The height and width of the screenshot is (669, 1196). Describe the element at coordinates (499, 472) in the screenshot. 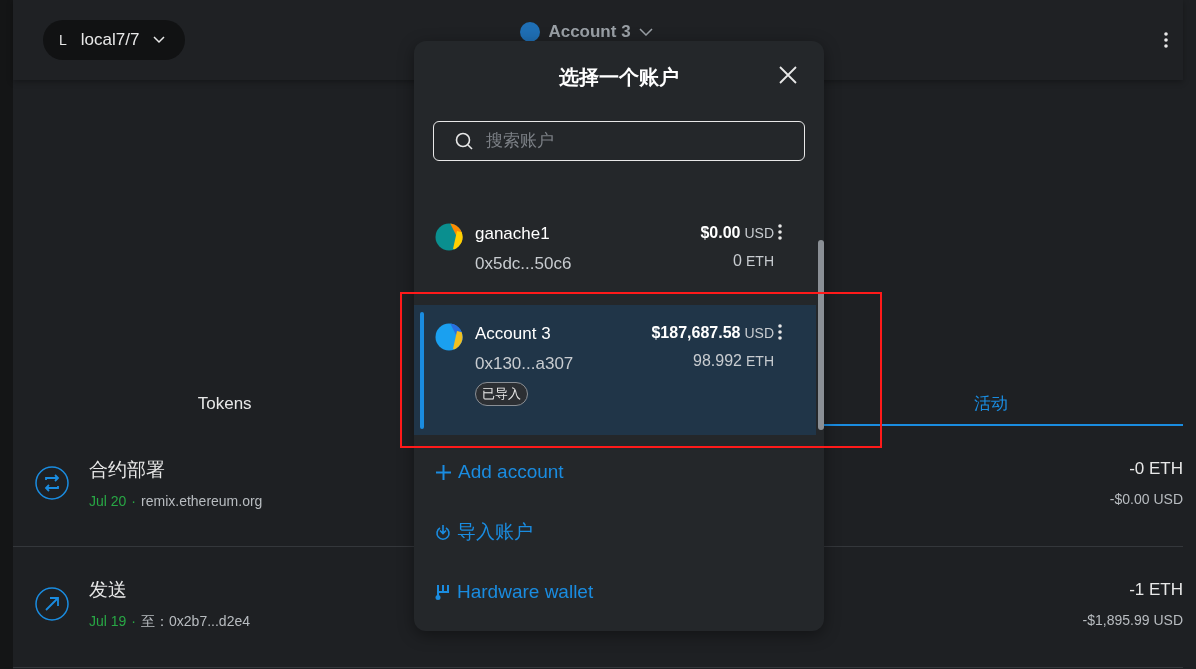

I see `action-link: Add account` at that location.